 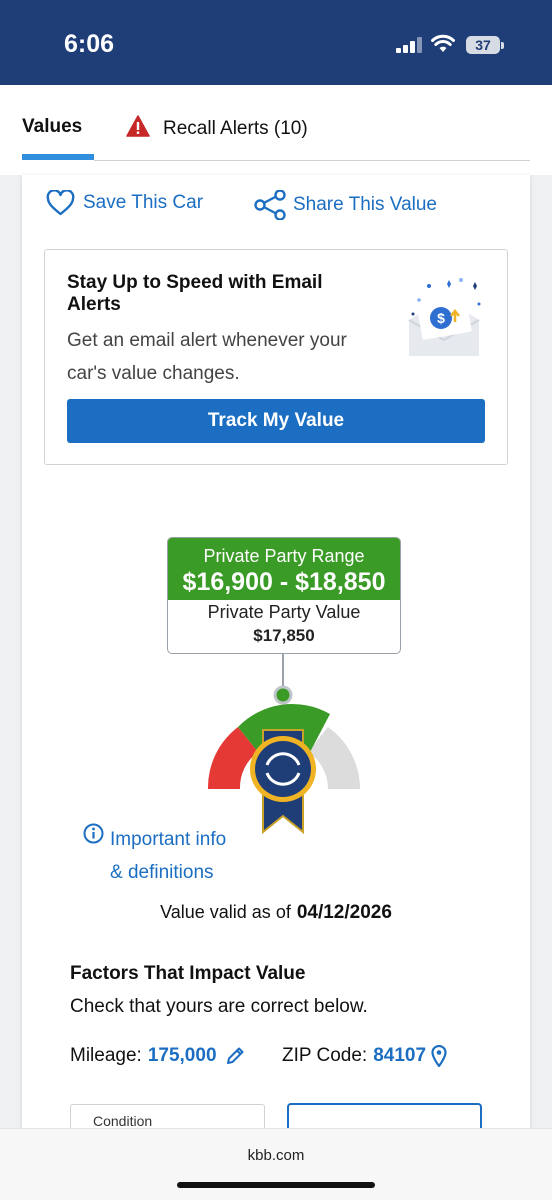 I want to click on battery-indicator: 37, so click(x=483, y=45).